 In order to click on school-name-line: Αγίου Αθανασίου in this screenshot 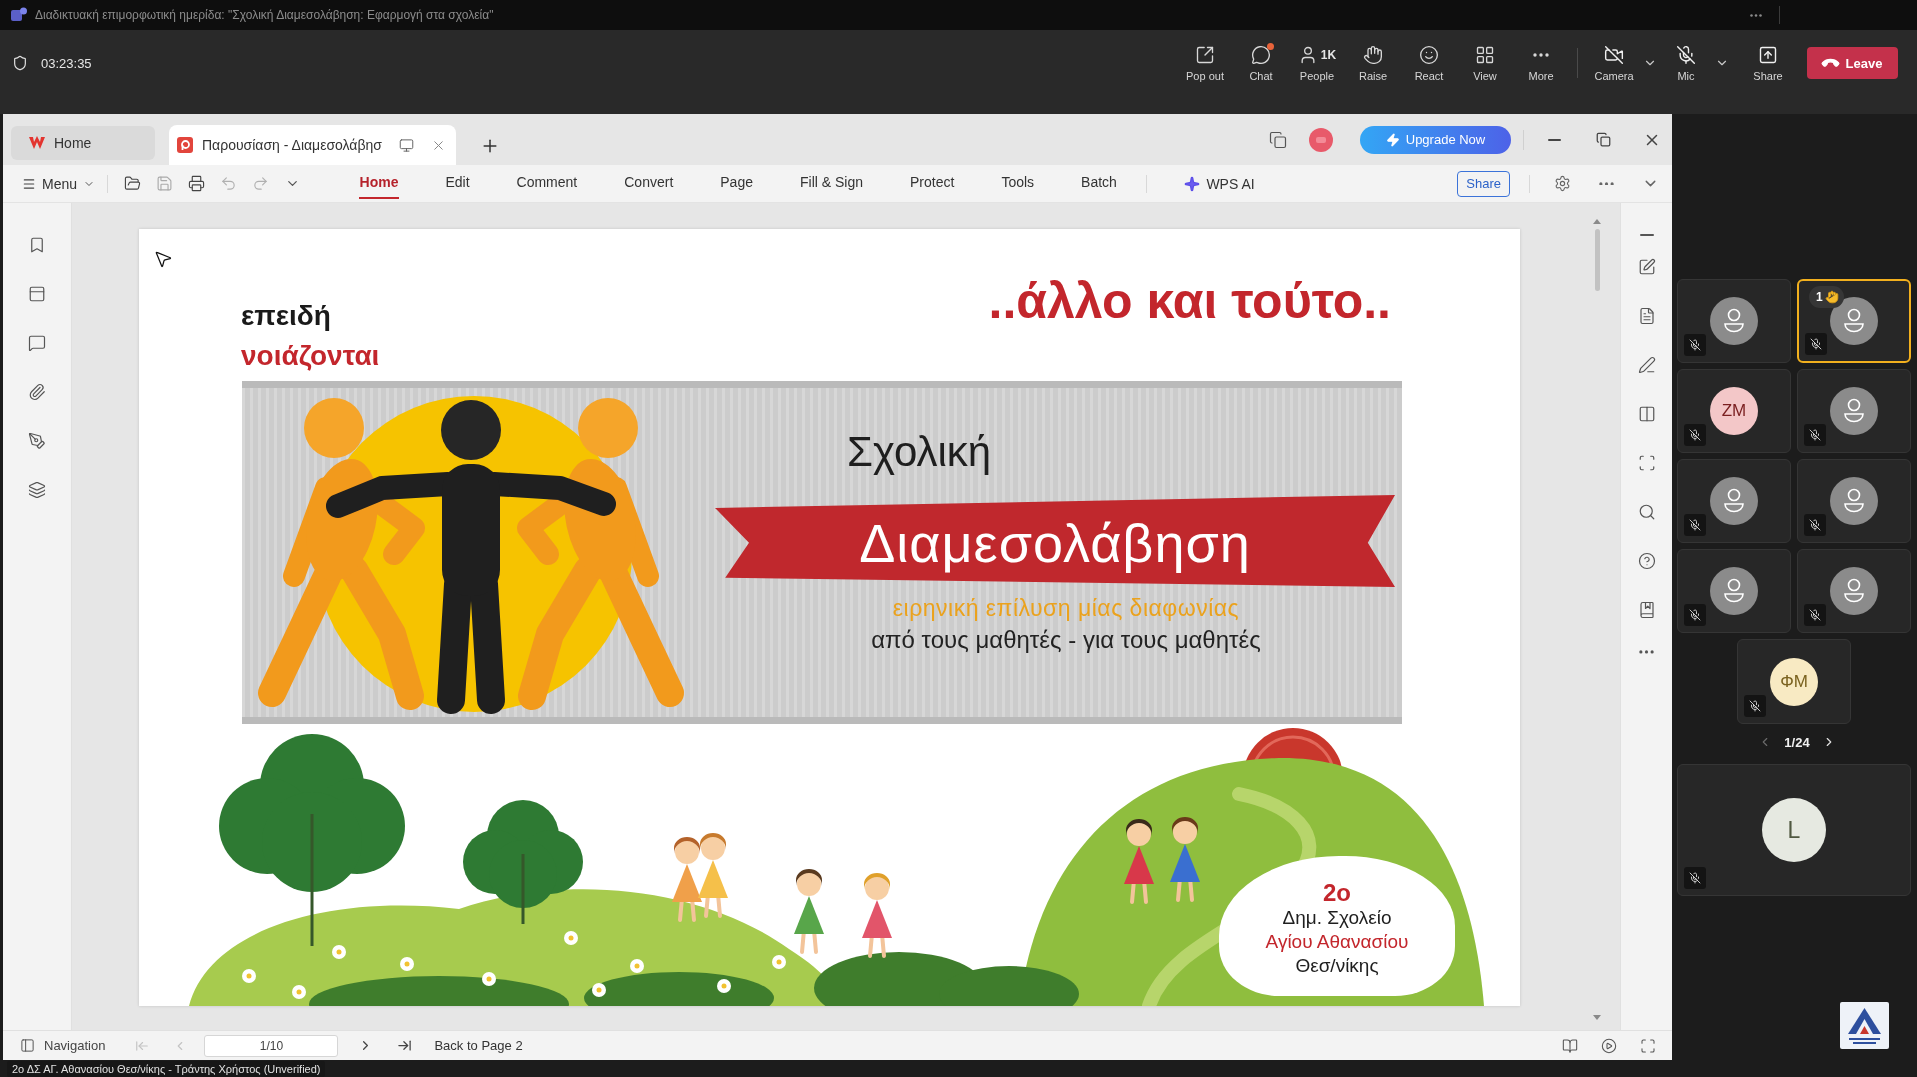, I will do `click(1337, 942)`.